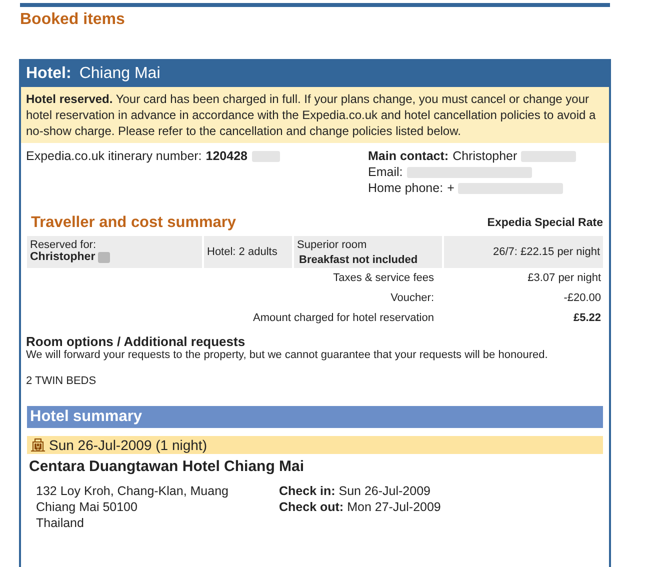 The height and width of the screenshot is (567, 660). Describe the element at coordinates (412, 298) in the screenshot. I see `cost-label: Voucher:` at that location.